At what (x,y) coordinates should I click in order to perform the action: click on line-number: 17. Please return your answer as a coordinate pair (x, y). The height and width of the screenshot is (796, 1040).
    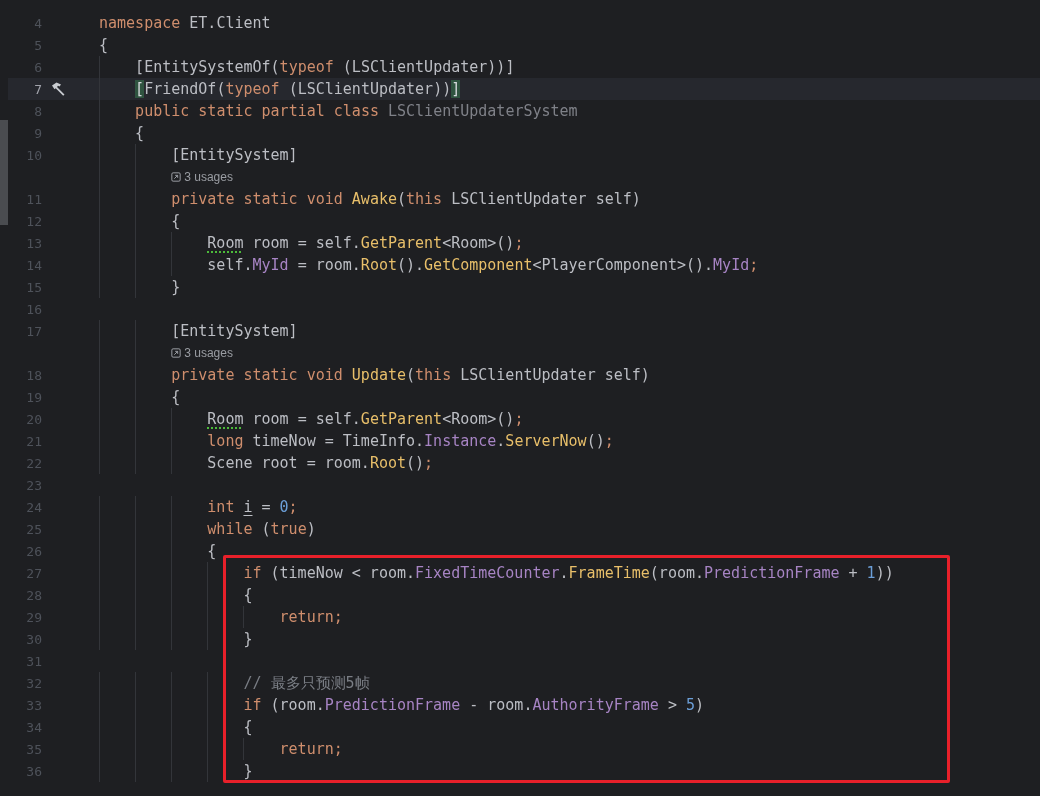
    Looking at the image, I should click on (33, 331).